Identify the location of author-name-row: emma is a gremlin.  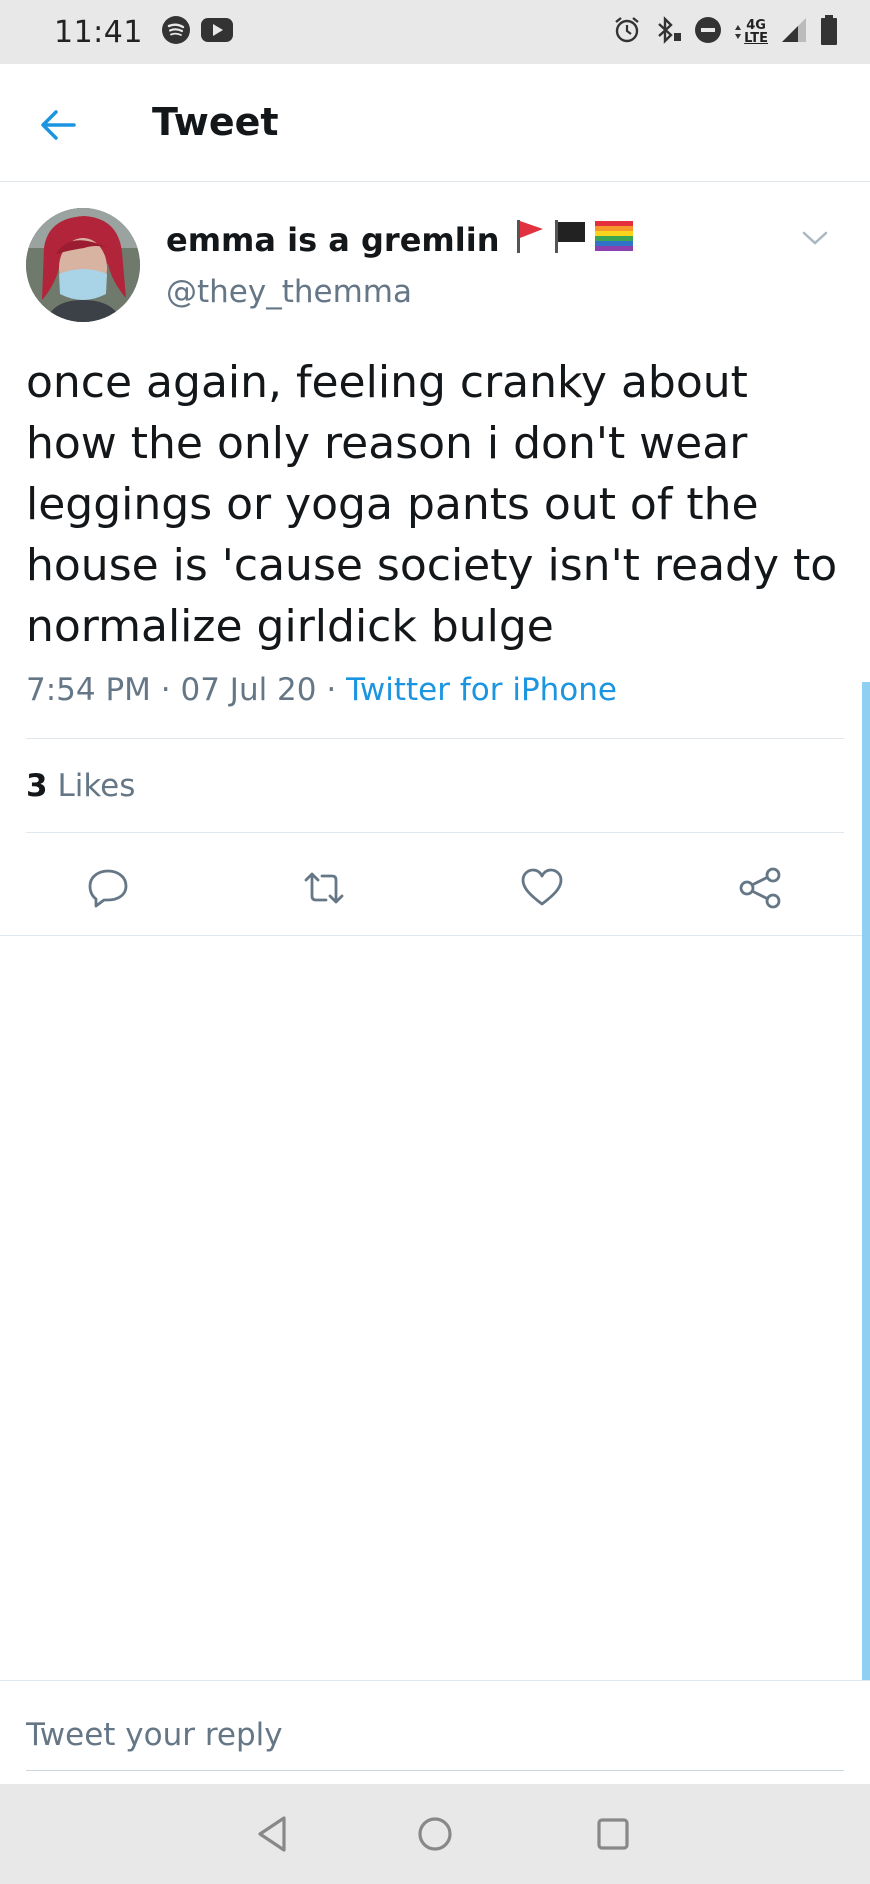
(400, 240).